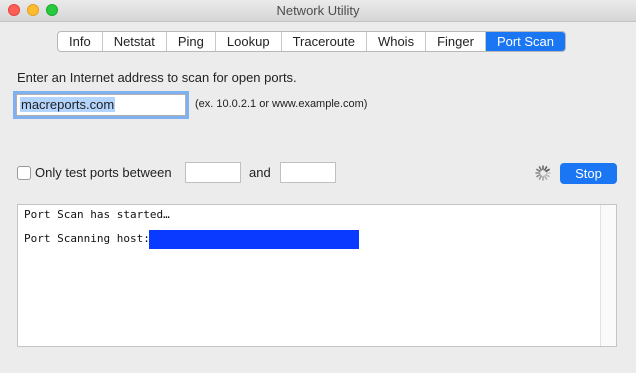 The width and height of the screenshot is (636, 373). Describe the element at coordinates (588, 173) in the screenshot. I see `stop-button: Stop` at that location.